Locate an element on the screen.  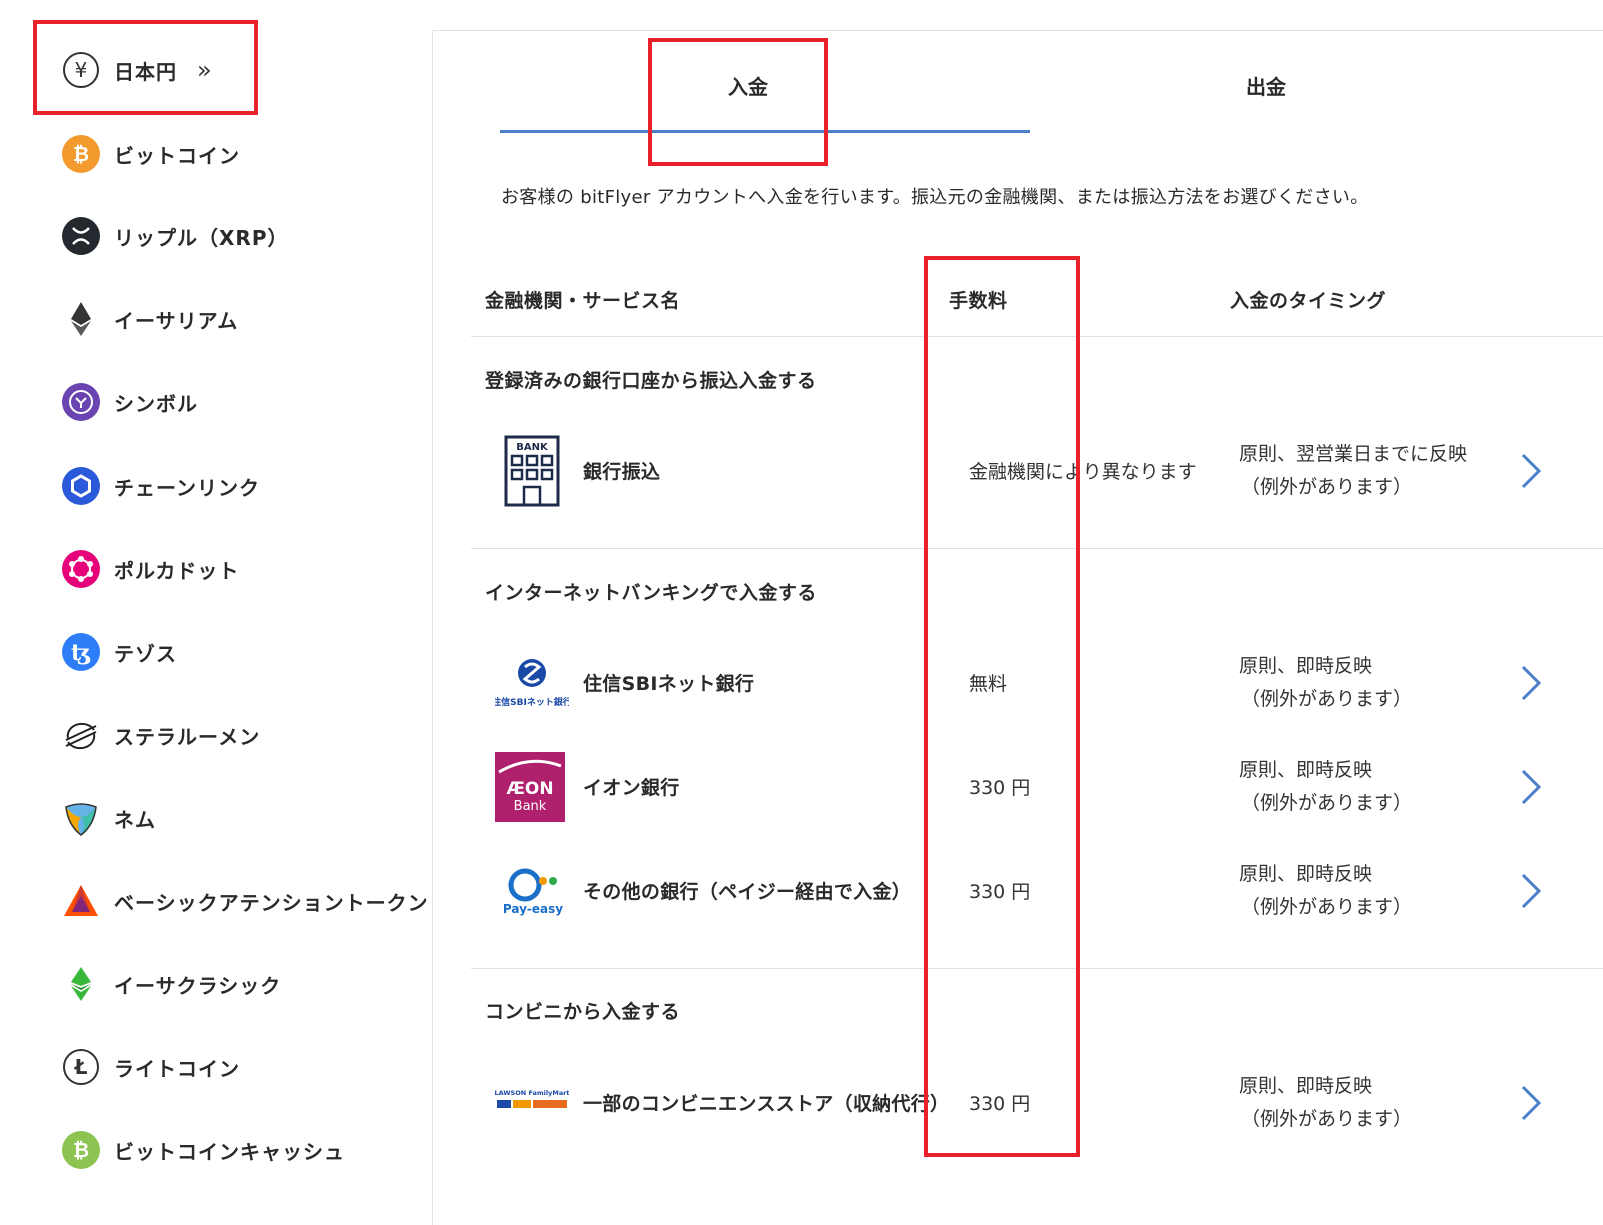
sidebar-item-label: テゾス is located at coordinates (145, 653).